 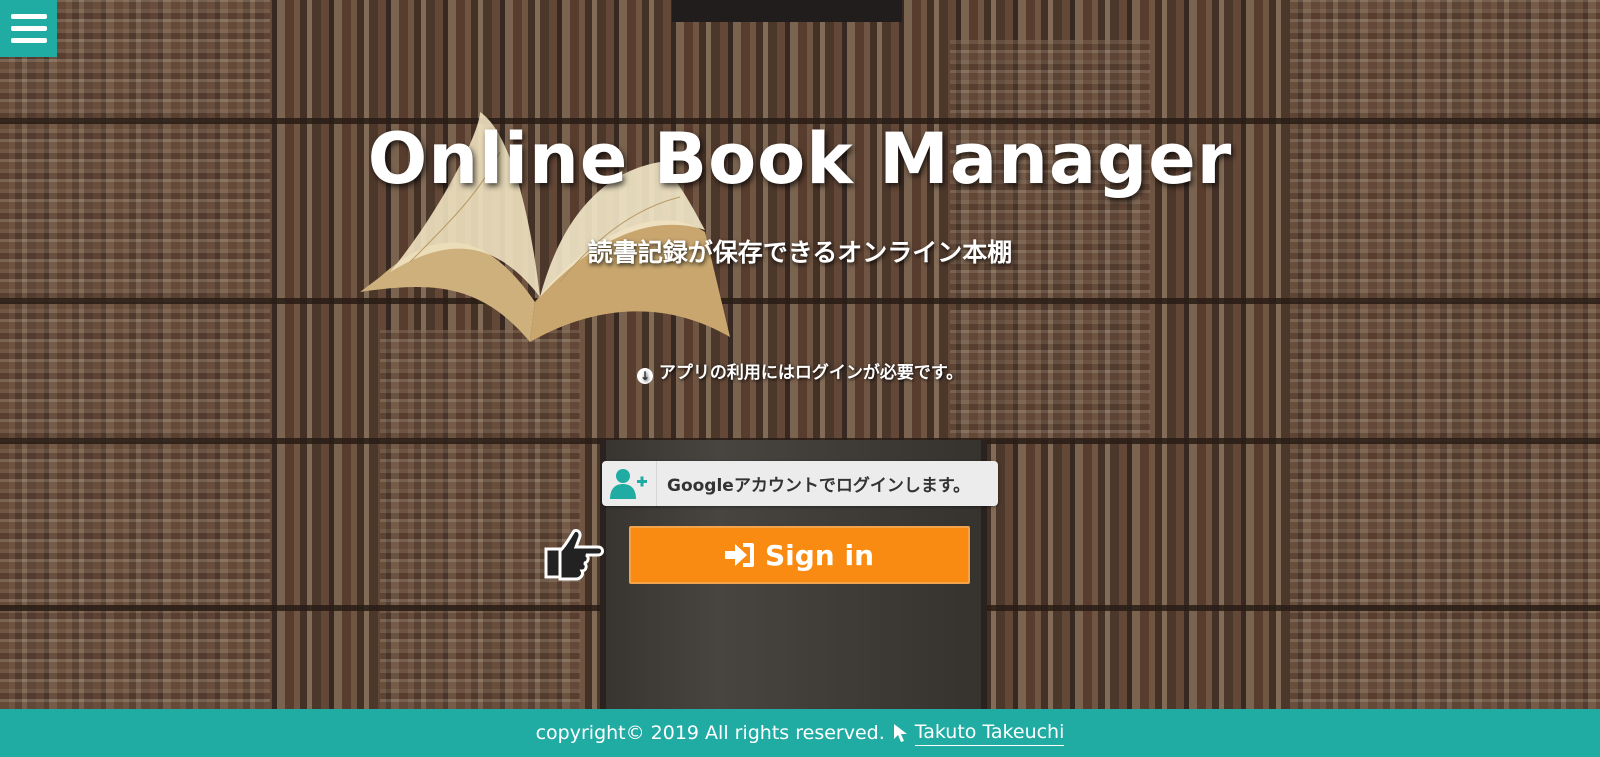 I want to click on copyright-text: copyright© 2019 All rights reserved., so click(x=710, y=733).